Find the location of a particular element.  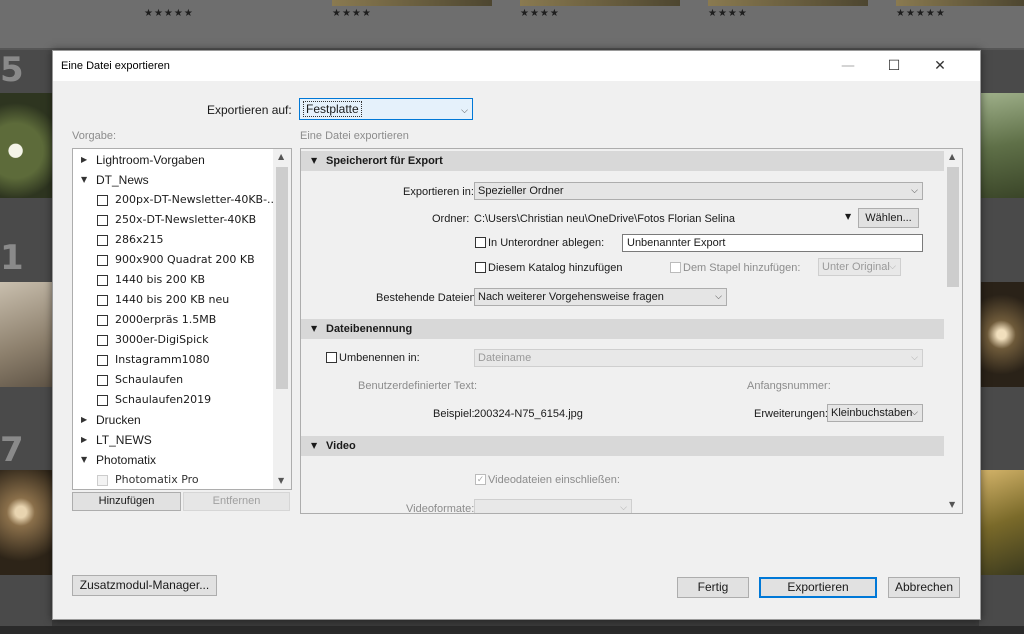

preset-item: 900x900 Quadrat 200 KB is located at coordinates (173, 260).